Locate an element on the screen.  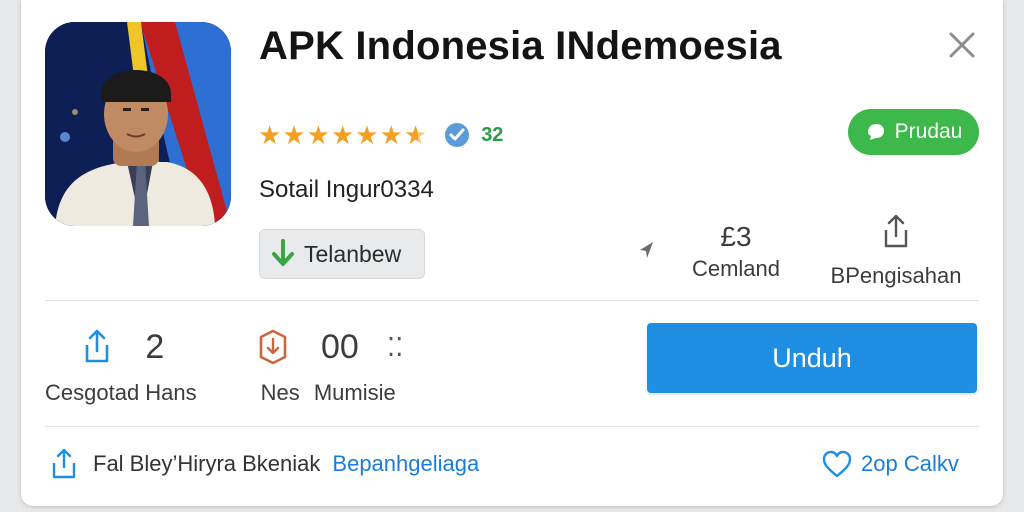
footer-share-text: Fal Bley’Hiryra Bkeniak is located at coordinates (207, 463).